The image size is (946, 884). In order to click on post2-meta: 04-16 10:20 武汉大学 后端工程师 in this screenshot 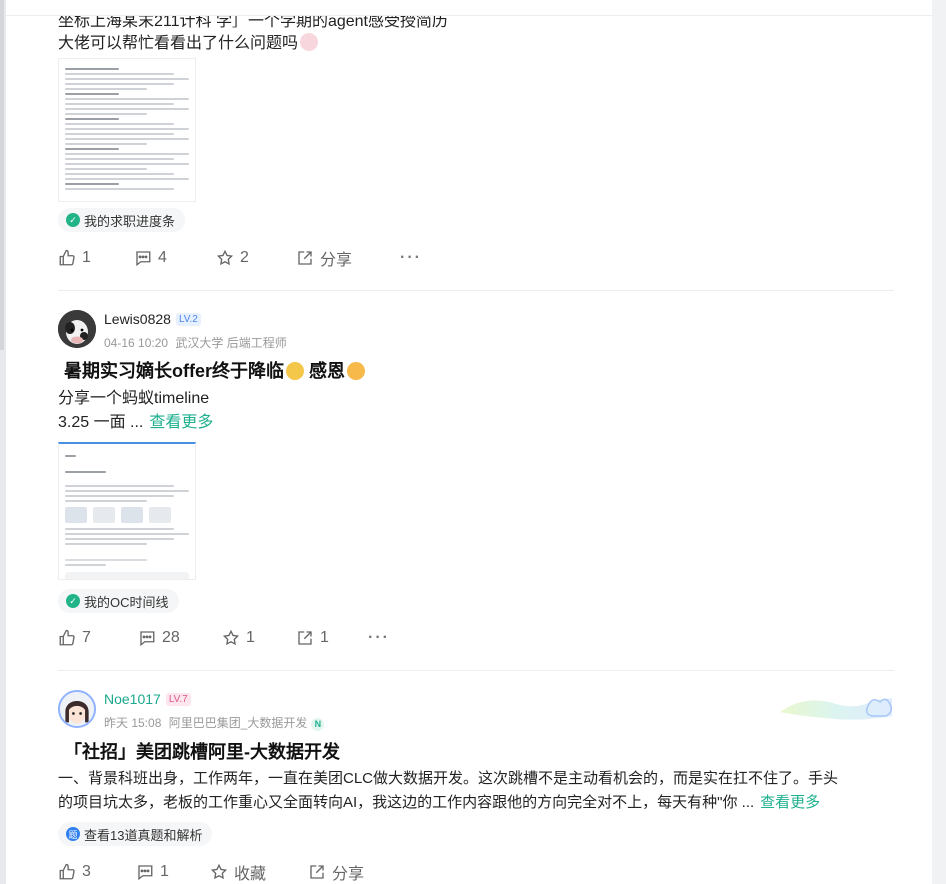, I will do `click(195, 342)`.